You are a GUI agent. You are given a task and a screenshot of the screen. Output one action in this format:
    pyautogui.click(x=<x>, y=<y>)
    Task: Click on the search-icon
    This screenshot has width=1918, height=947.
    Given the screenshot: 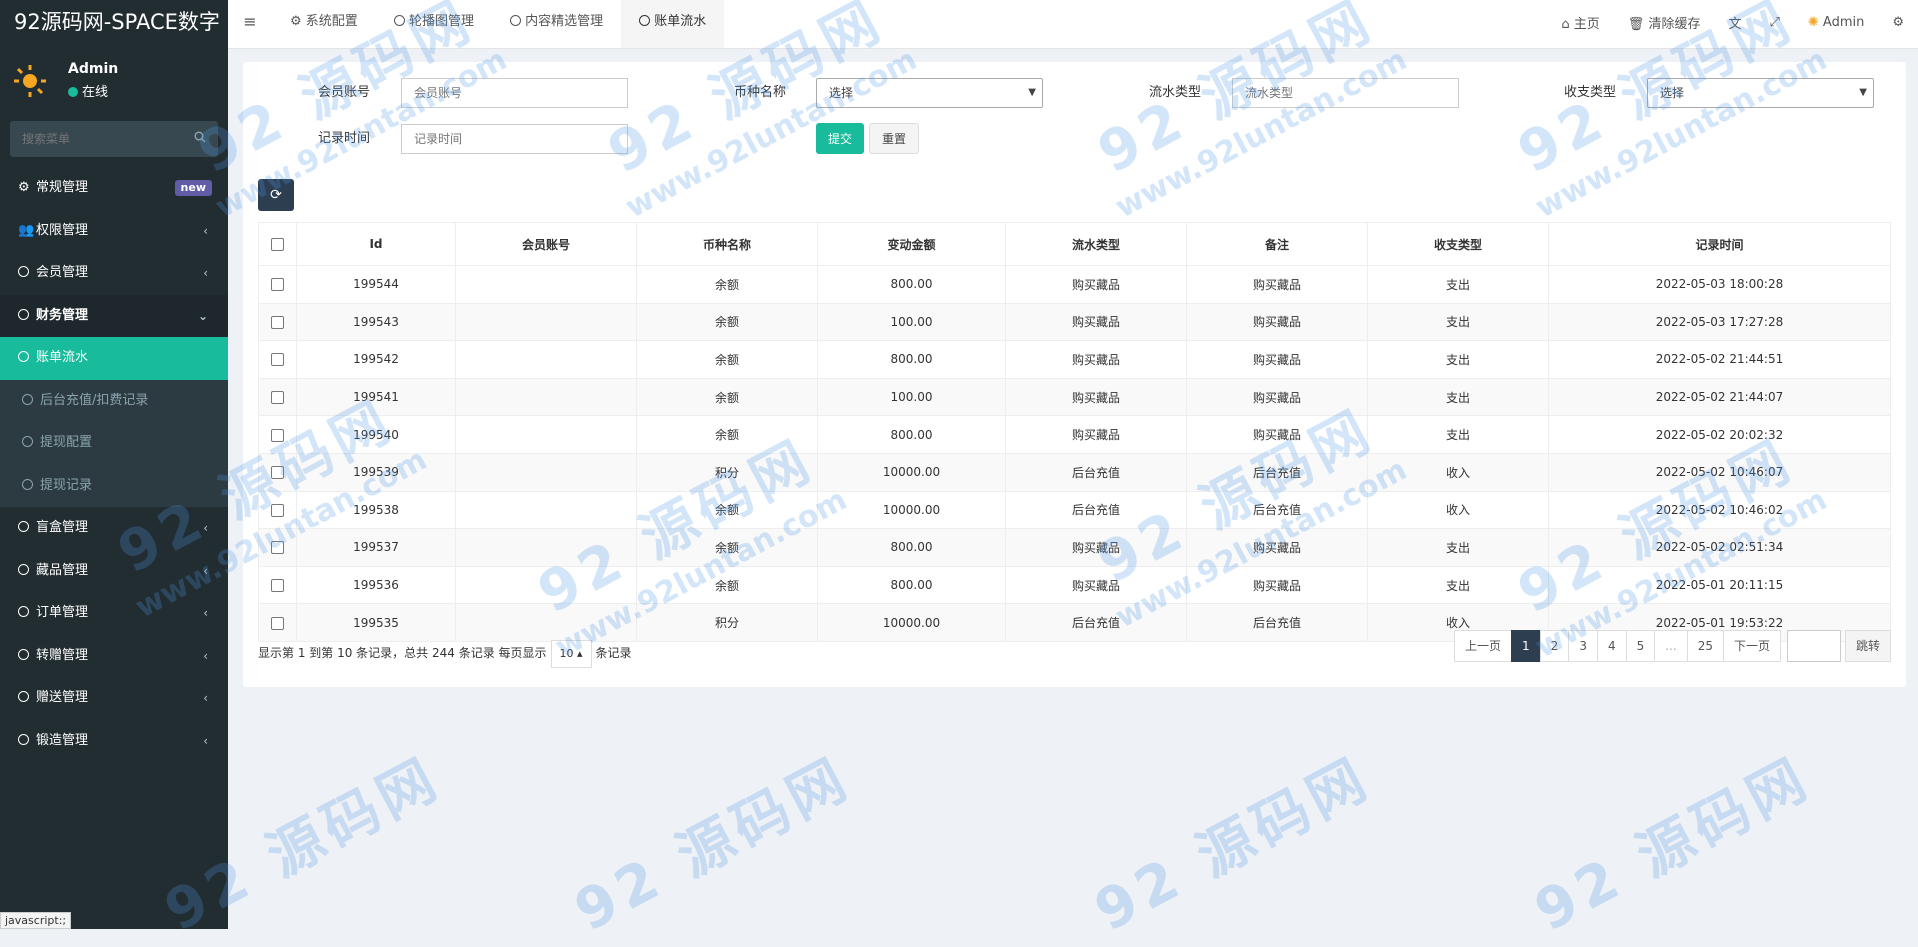 What is the action you would take?
    pyautogui.click(x=200, y=139)
    